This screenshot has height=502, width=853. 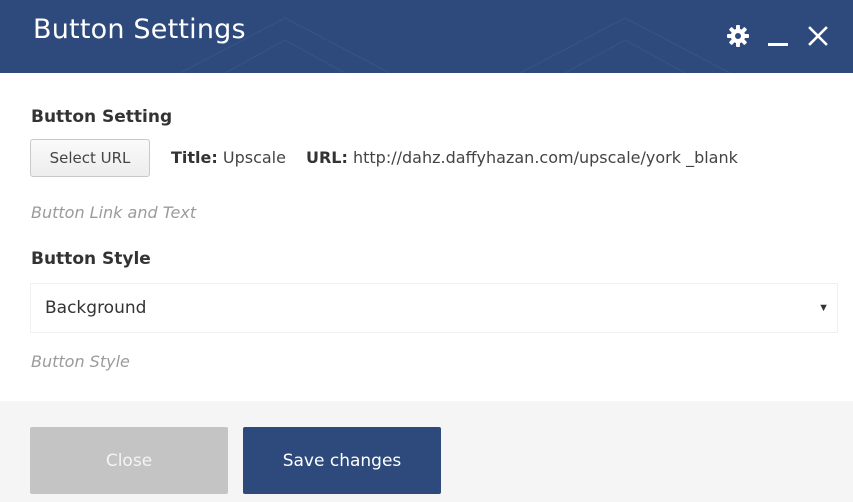 What do you see at coordinates (102, 117) in the screenshot?
I see `button-setting-label: Button Setting` at bounding box center [102, 117].